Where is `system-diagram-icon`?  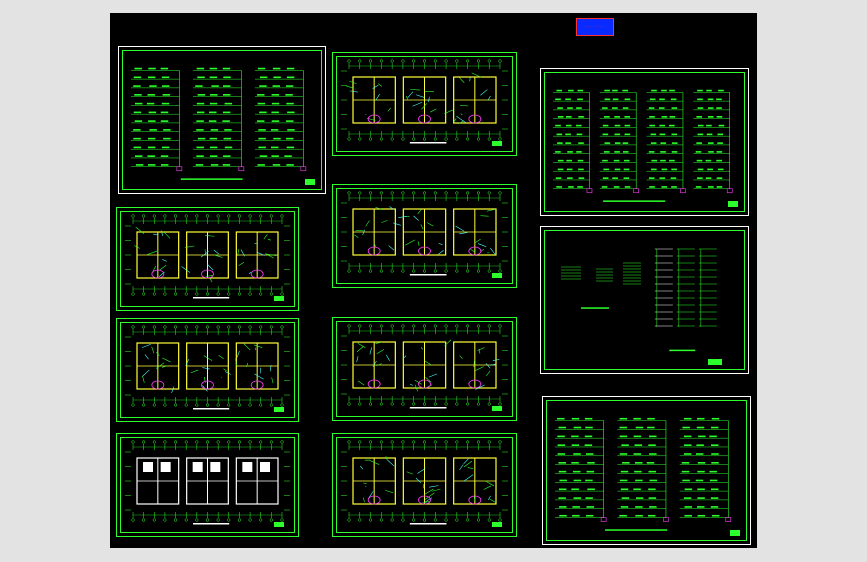
system-diagram-icon is located at coordinates (641, 306).